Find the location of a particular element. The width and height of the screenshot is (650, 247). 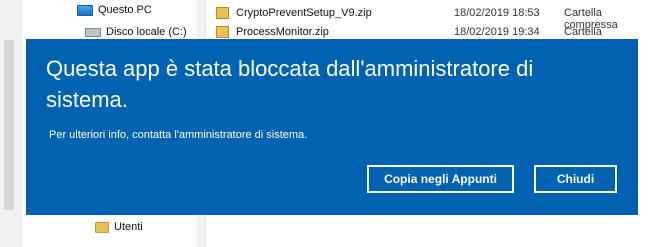

nav-item-label: Disco locale (C:) is located at coordinates (146, 32).